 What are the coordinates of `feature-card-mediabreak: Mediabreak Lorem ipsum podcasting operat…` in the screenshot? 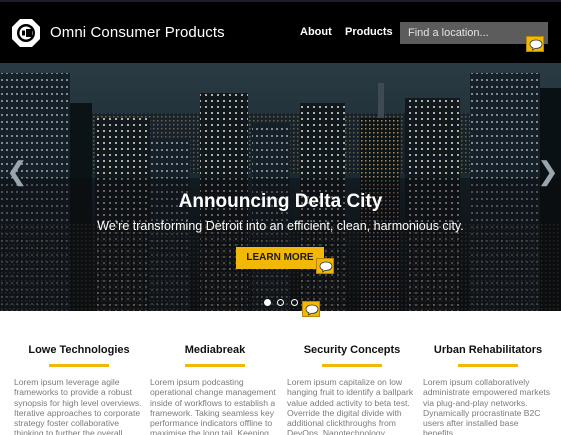 It's located at (215, 389).